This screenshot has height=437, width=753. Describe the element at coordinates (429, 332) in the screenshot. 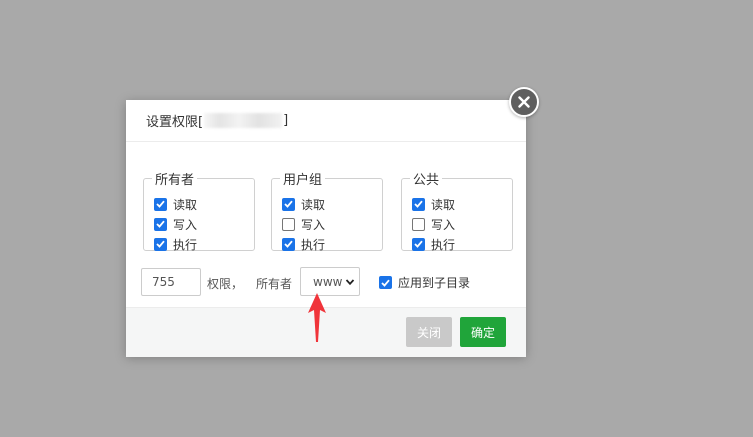

I see `close-button: 关闭` at that location.